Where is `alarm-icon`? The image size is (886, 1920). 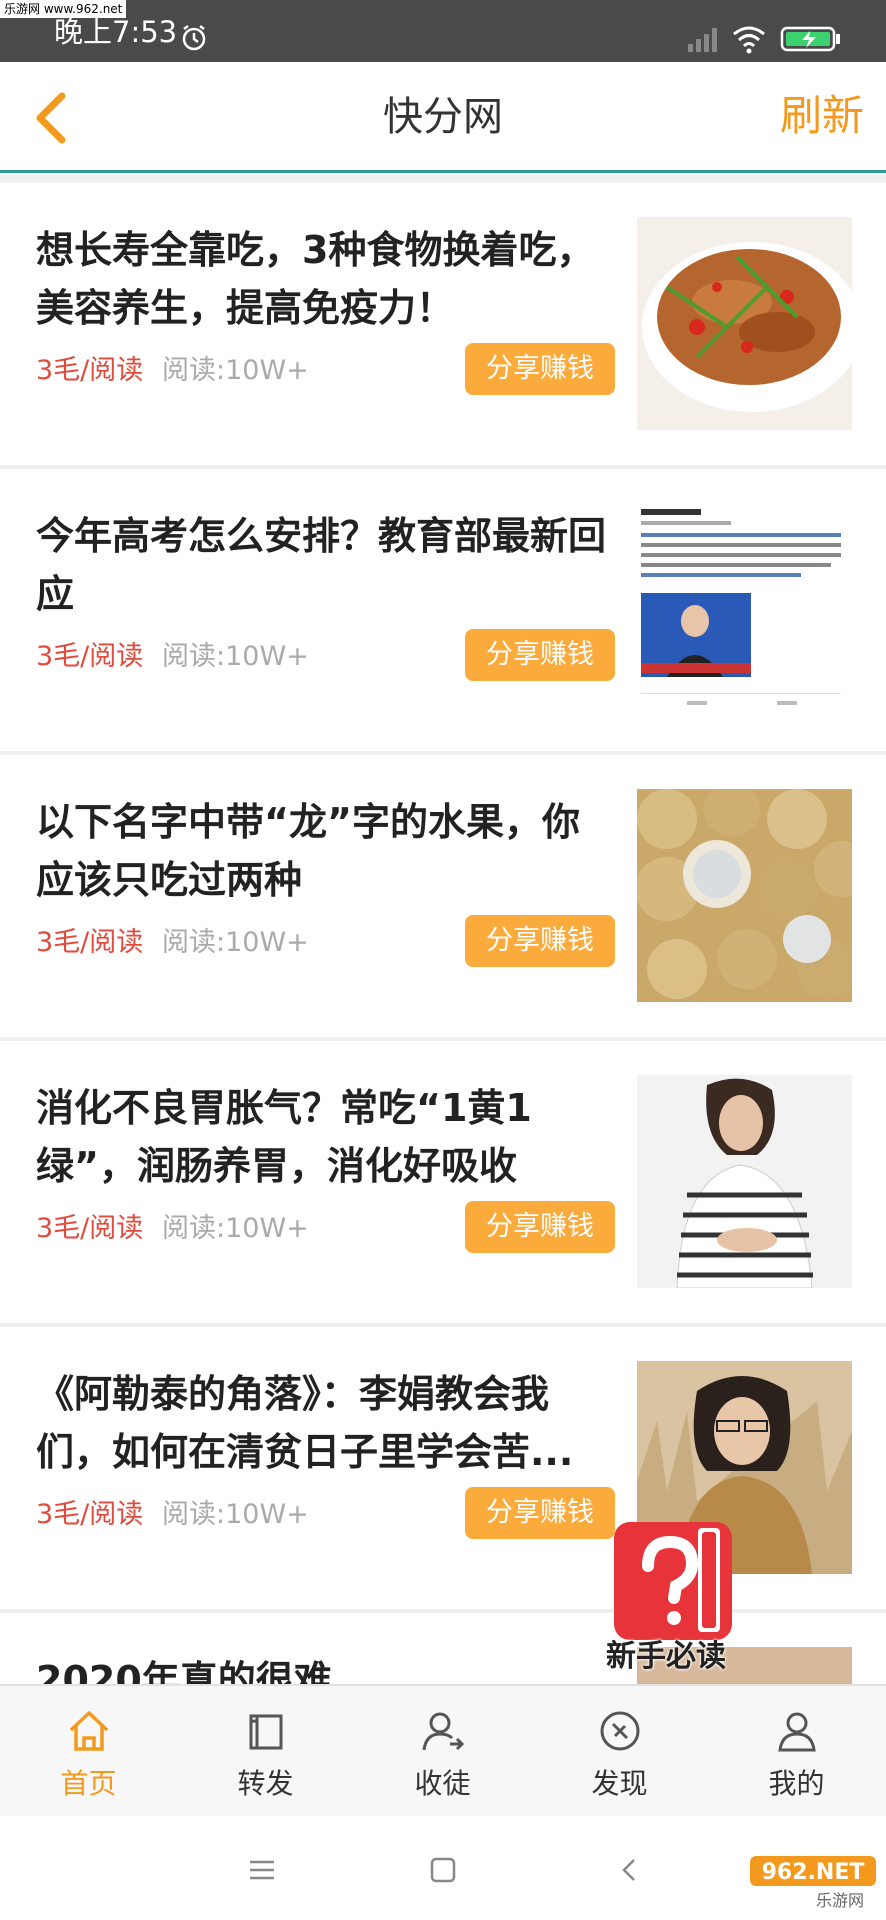
alarm-icon is located at coordinates (194, 38).